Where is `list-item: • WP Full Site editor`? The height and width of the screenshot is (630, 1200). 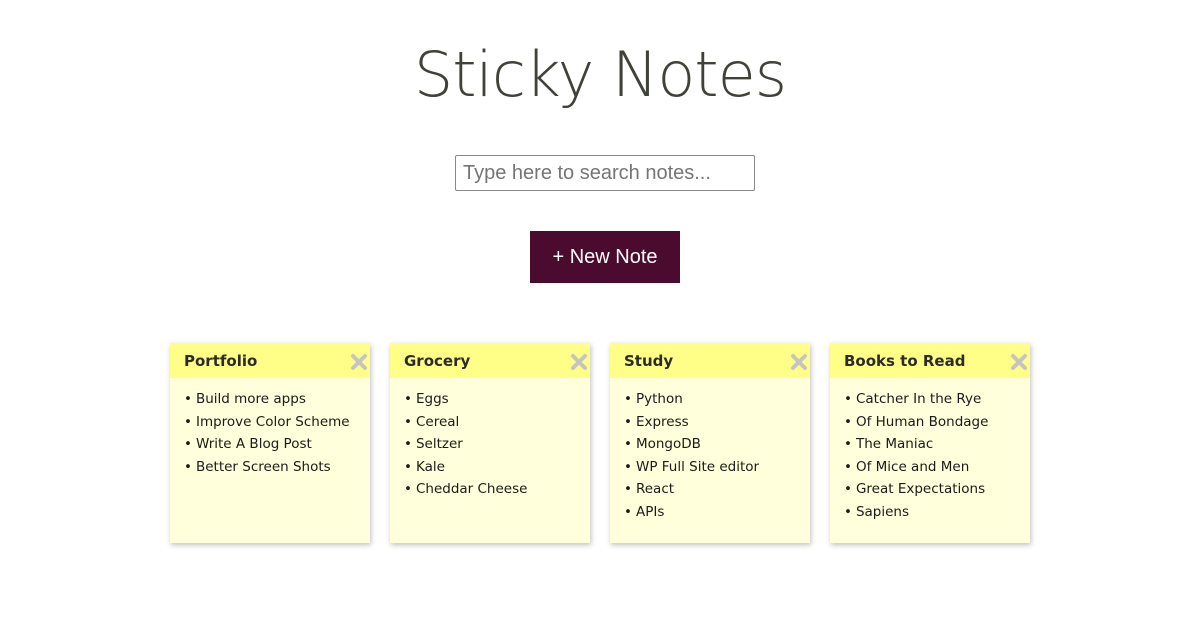 list-item: • WP Full Site editor is located at coordinates (710, 467).